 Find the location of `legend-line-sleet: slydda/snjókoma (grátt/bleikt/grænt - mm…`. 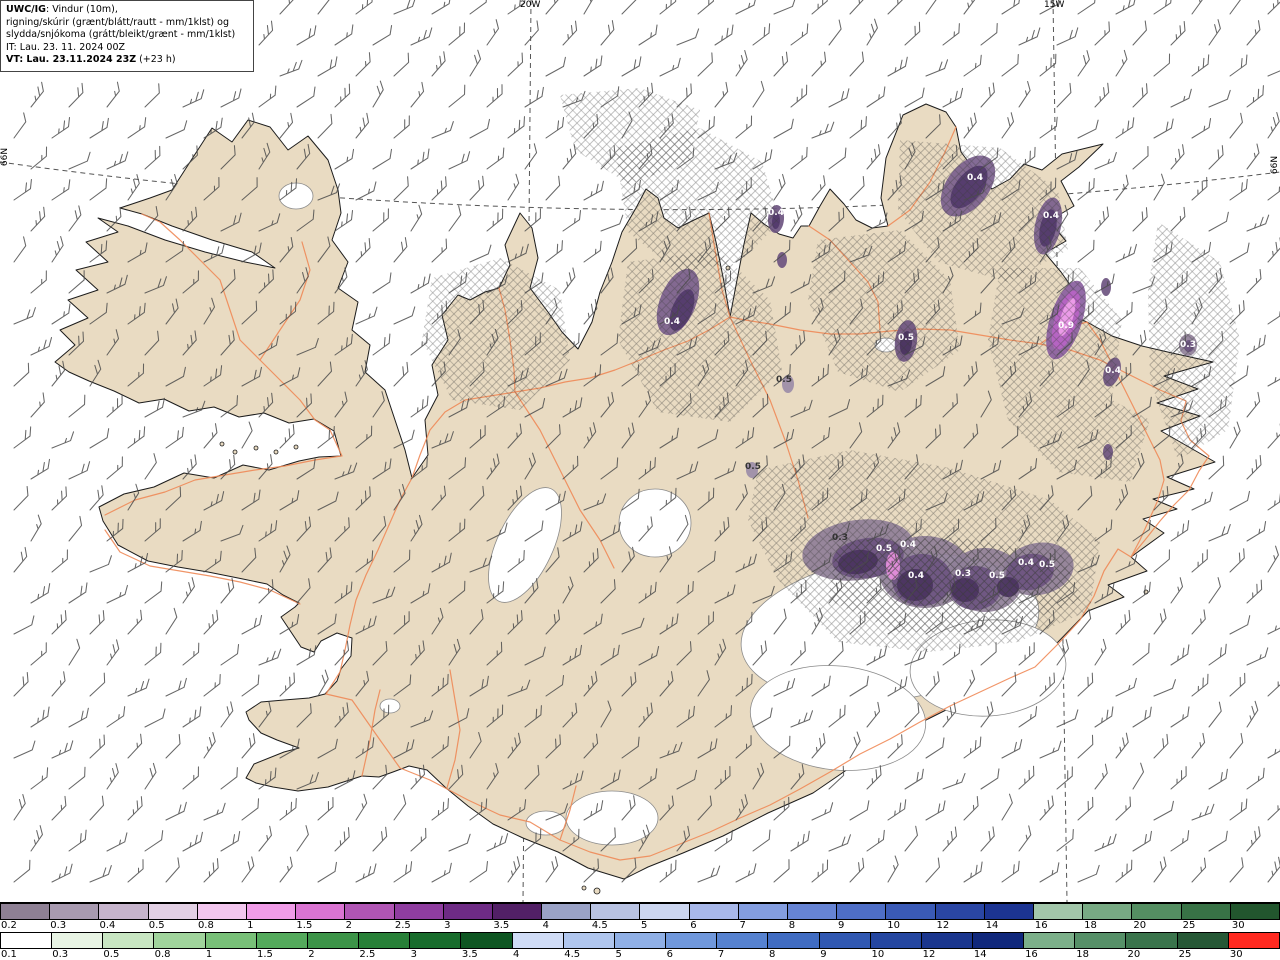

legend-line-sleet: slydda/snjókoma (grátt/bleikt/grænt - mm… is located at coordinates (121, 35).